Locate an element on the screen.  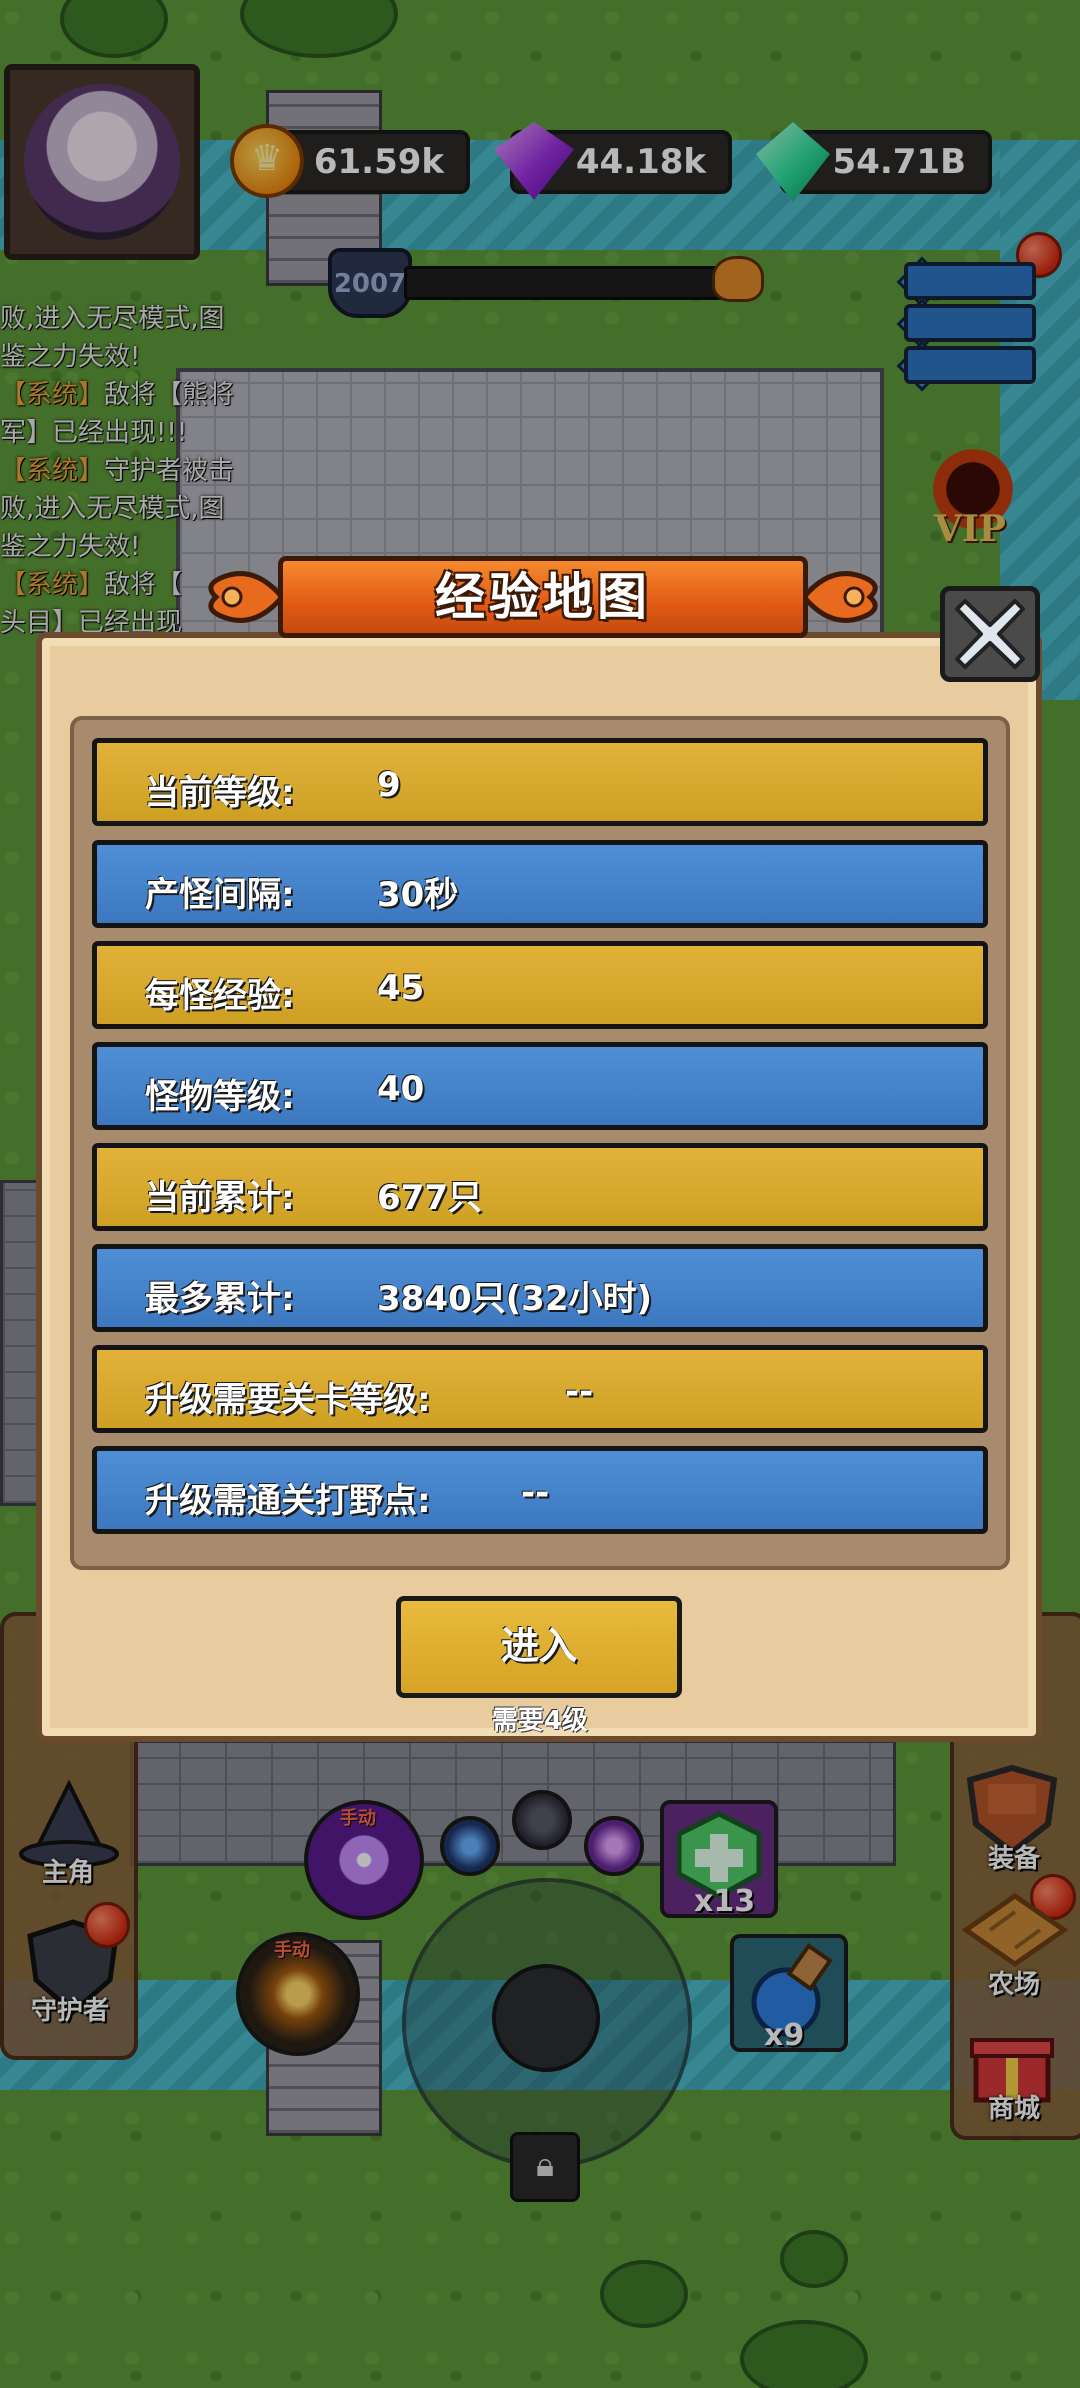
row-spawn-interval: 产怪间隔: 30秒 is located at coordinates (540, 884).